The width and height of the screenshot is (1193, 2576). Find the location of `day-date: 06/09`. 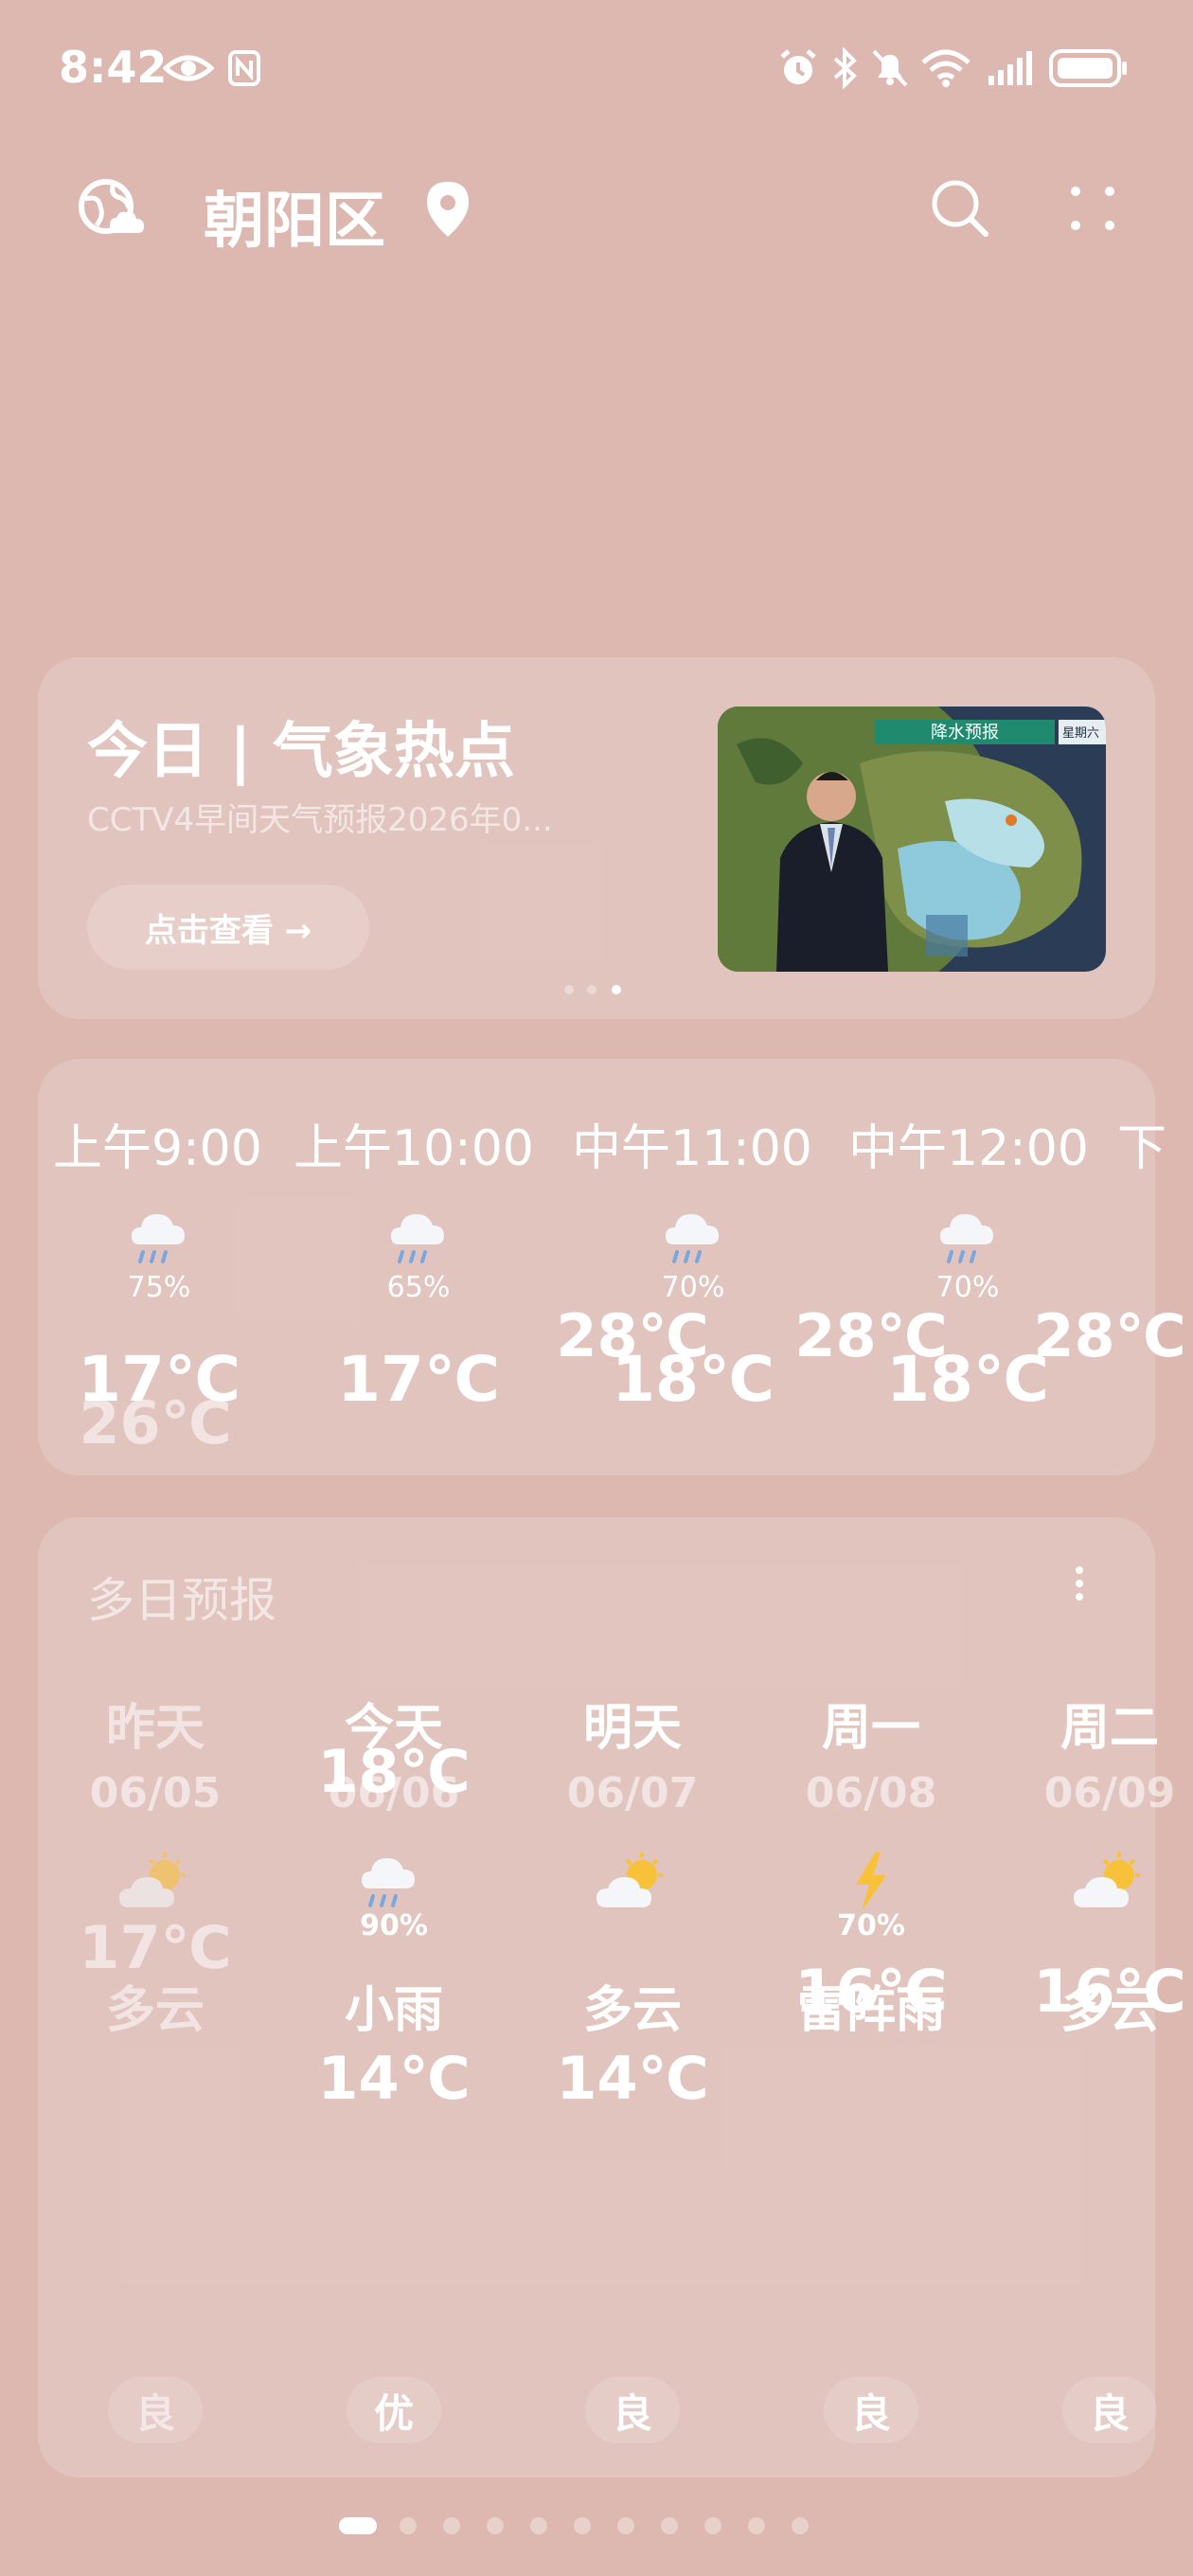

day-date: 06/09 is located at coordinates (1109, 1793).